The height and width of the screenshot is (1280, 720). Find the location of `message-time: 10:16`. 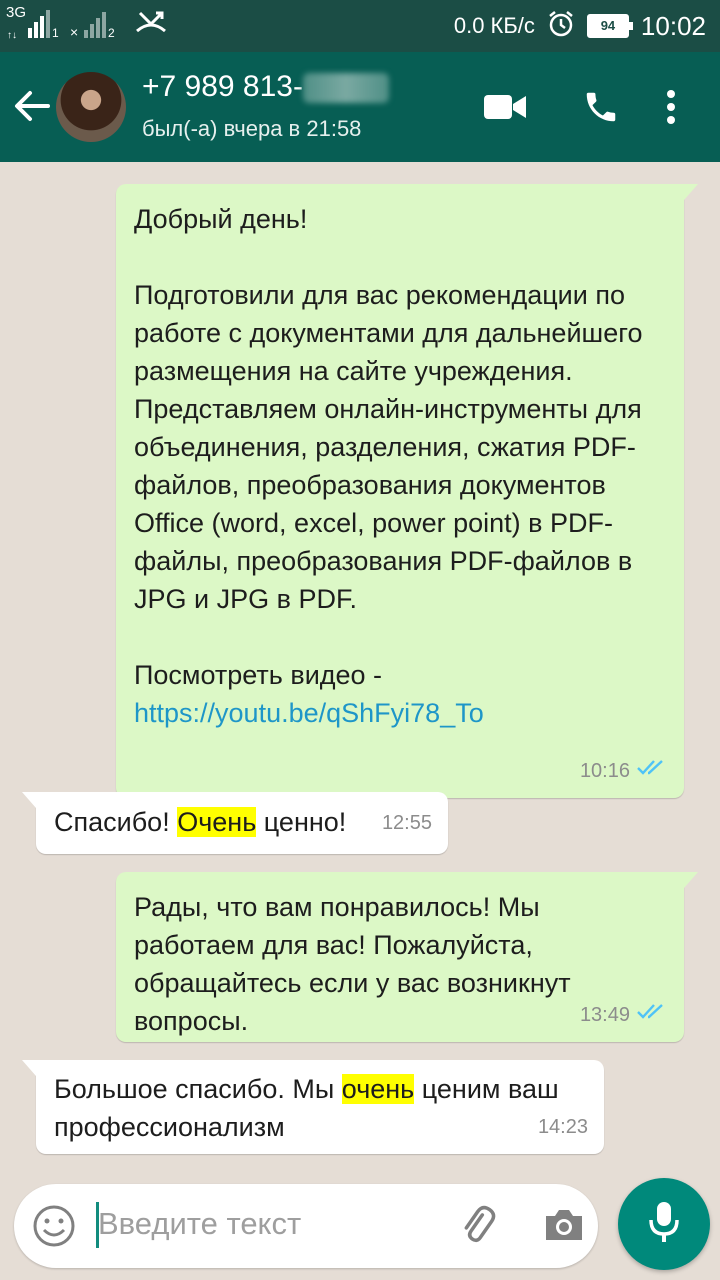

message-time: 10:16 is located at coordinates (604, 771).